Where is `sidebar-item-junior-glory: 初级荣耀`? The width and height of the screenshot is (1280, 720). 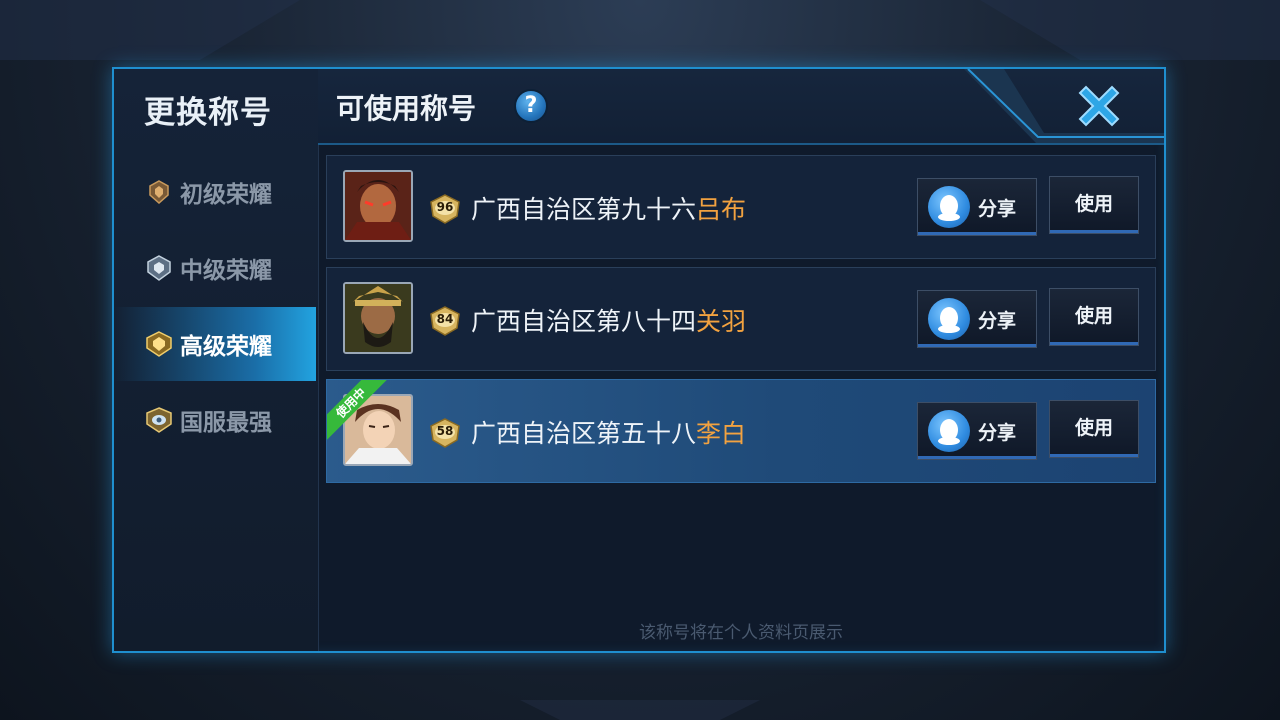 sidebar-item-junior-glory: 初级荣耀 is located at coordinates (215, 192).